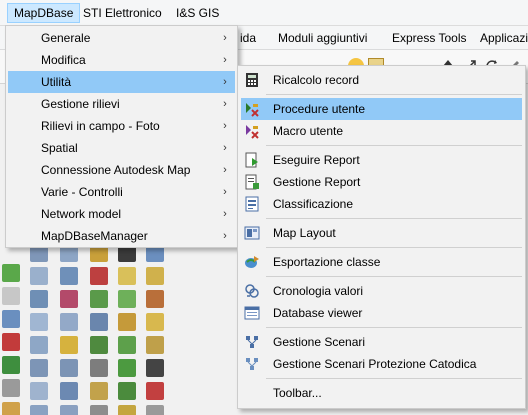  Describe the element at coordinates (252, 131) in the screenshot. I see `macro-icon` at that location.